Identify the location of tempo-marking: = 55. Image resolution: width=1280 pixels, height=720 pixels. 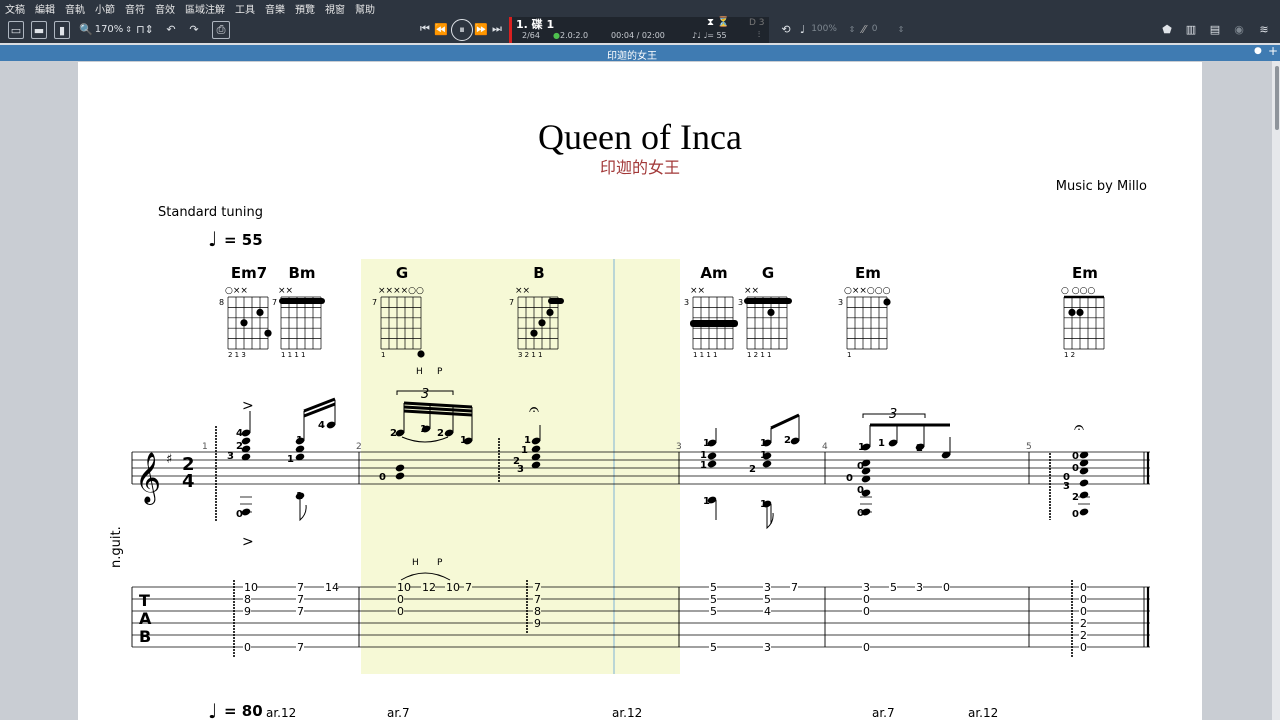
(243, 240).